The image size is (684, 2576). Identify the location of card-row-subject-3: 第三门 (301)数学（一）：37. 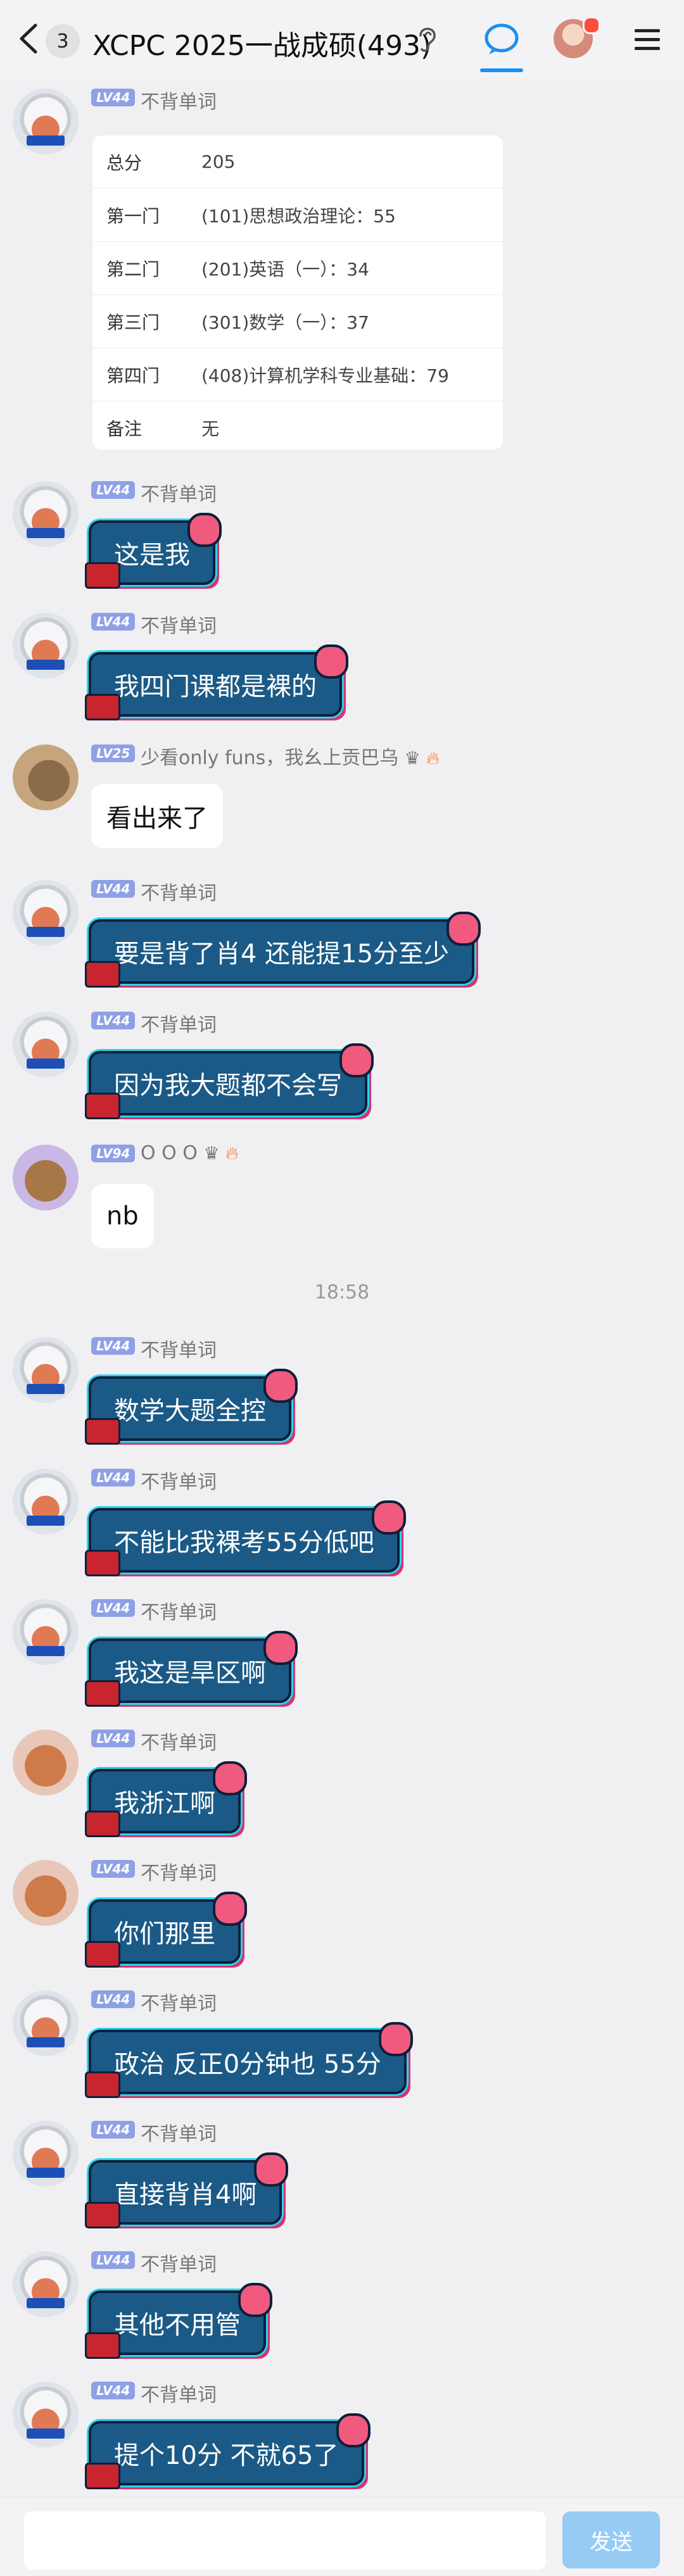
(297, 321).